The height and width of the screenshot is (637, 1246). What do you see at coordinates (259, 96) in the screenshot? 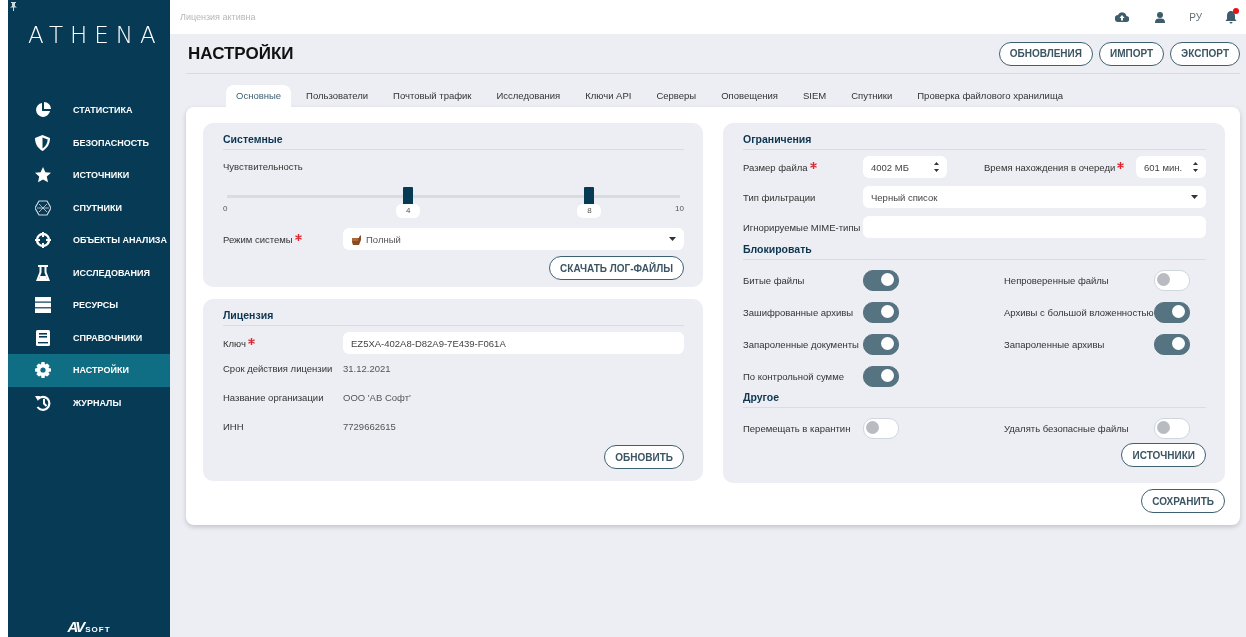
I see `tab: Основные` at bounding box center [259, 96].